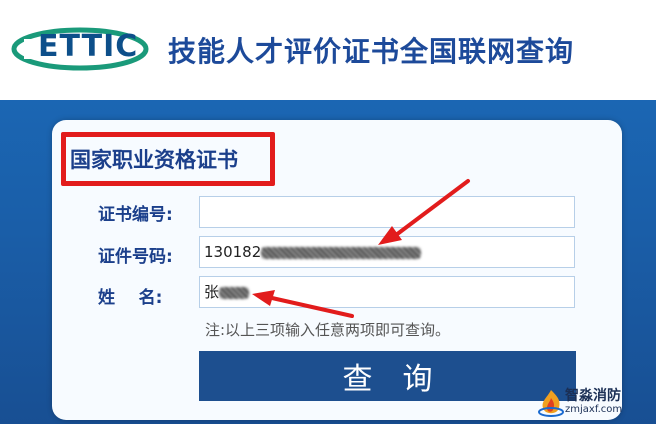 This screenshot has height=424, width=656. What do you see at coordinates (593, 396) in the screenshot?
I see `watermark-name: 智淼消防` at bounding box center [593, 396].